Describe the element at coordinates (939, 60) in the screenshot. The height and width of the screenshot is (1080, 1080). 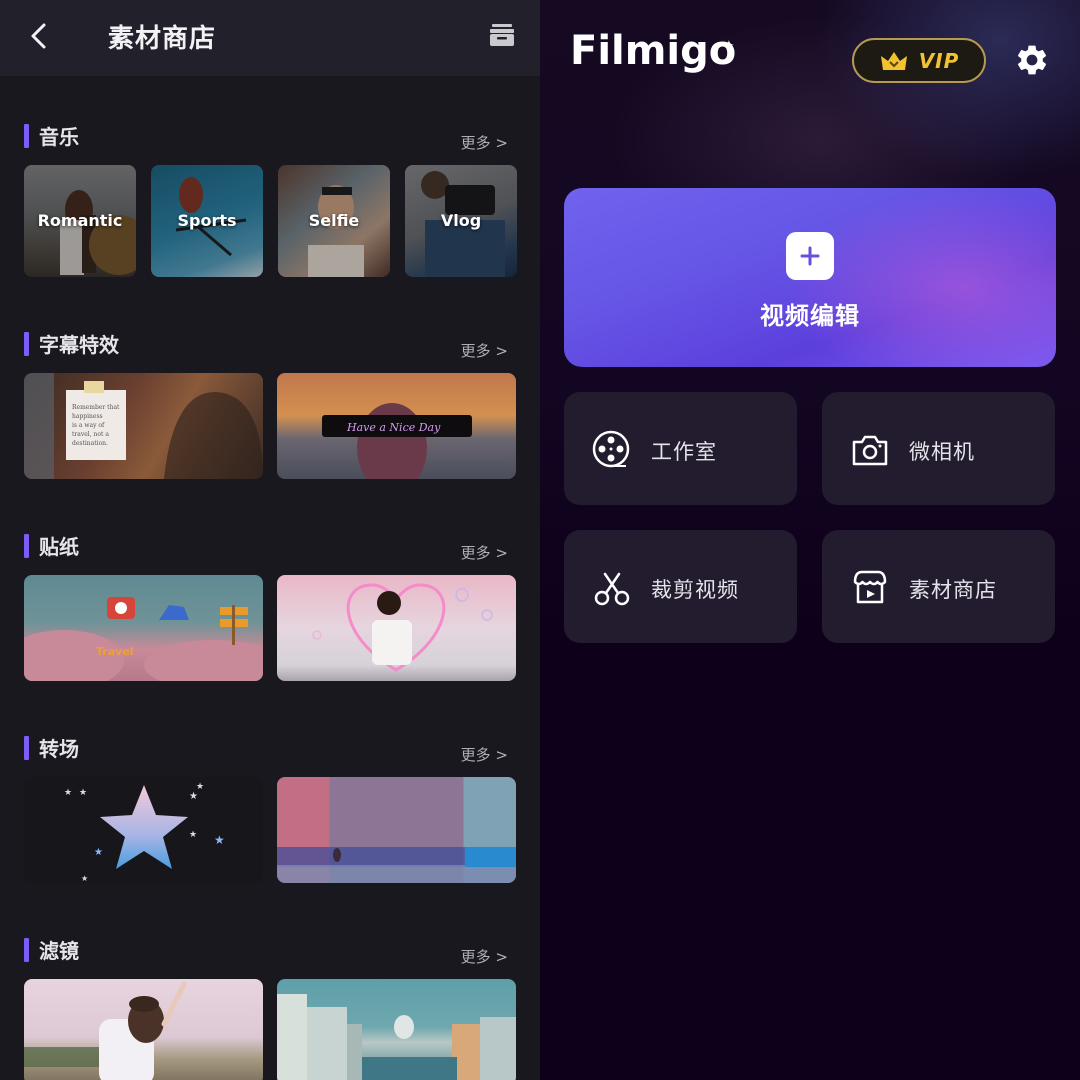
I see `vip-label: VIP` at that location.